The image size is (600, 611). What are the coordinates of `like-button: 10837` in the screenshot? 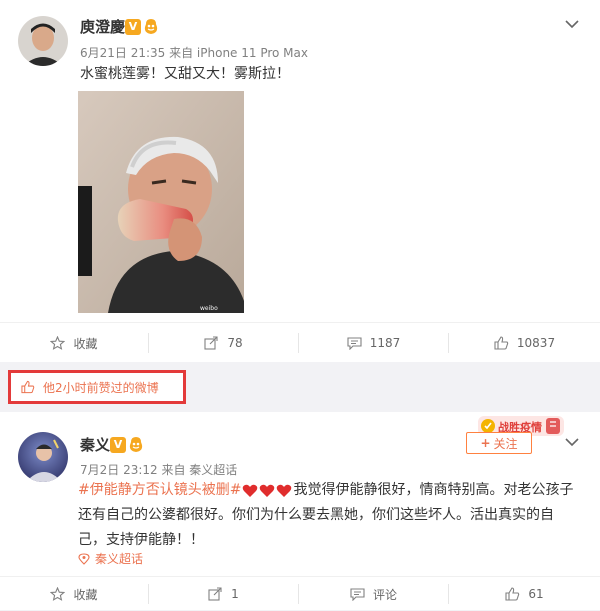 It's located at (524, 343).